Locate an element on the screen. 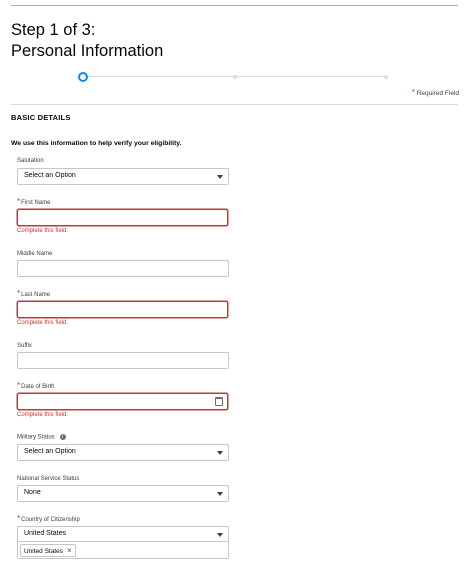 The image size is (466, 570). suffix-field is located at coordinates (123, 360).